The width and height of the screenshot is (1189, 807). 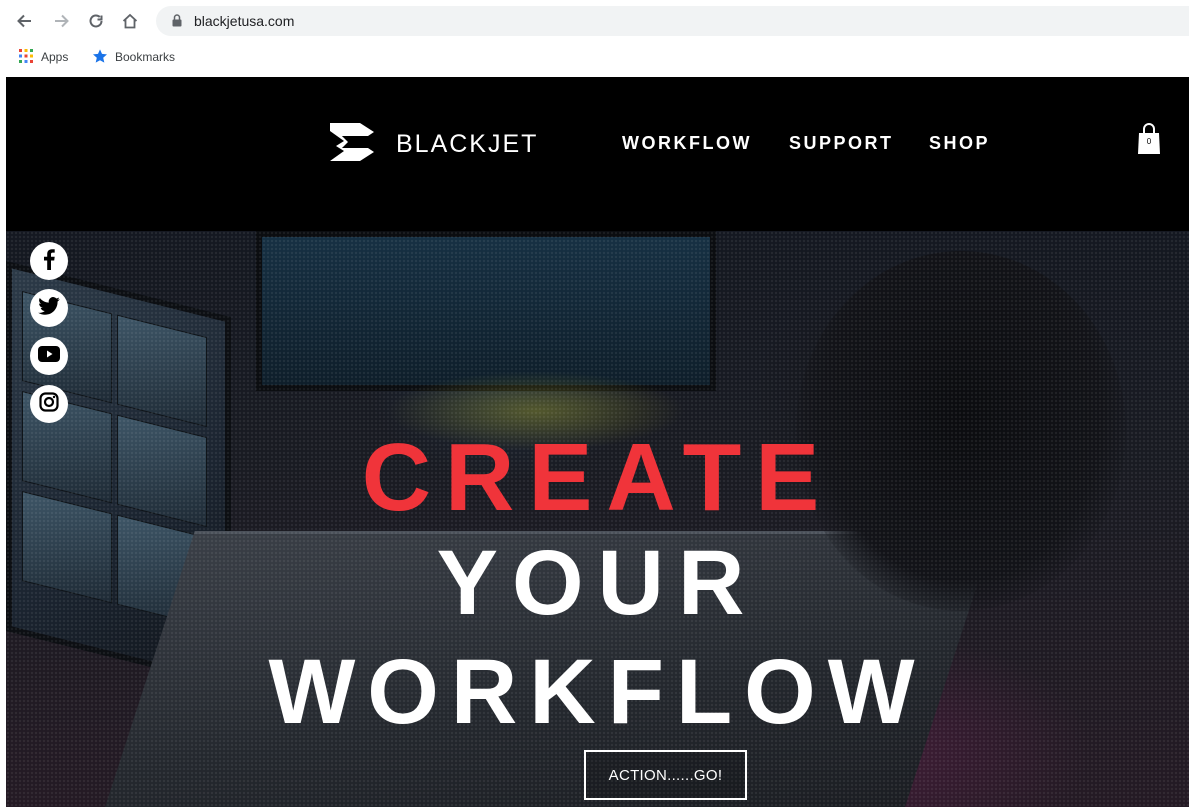 I want to click on logo-text: BLACKJET, so click(x=467, y=143).